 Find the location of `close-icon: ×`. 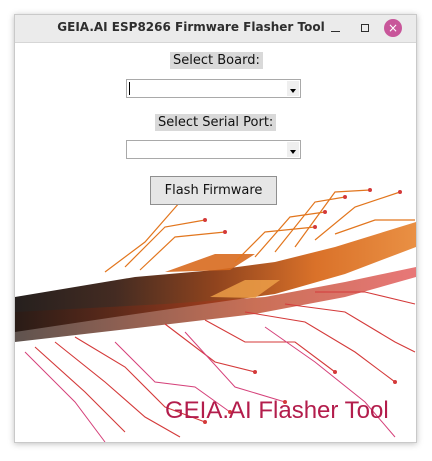

close-icon: × is located at coordinates (393, 28).